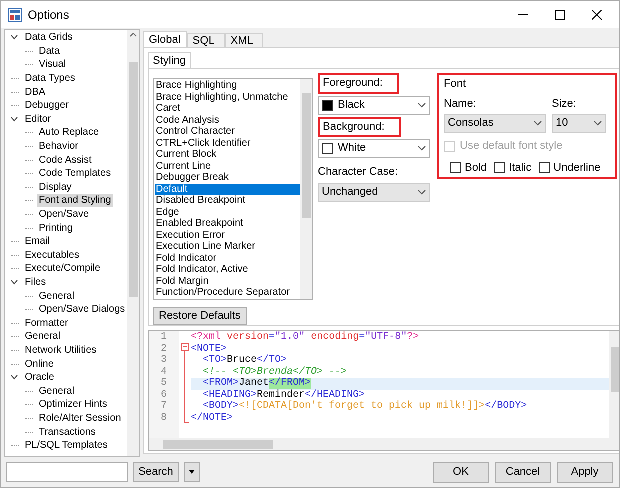 Image resolution: width=620 pixels, height=488 pixels. What do you see at coordinates (50, 79) in the screenshot?
I see `tree-item: Data Types` at bounding box center [50, 79].